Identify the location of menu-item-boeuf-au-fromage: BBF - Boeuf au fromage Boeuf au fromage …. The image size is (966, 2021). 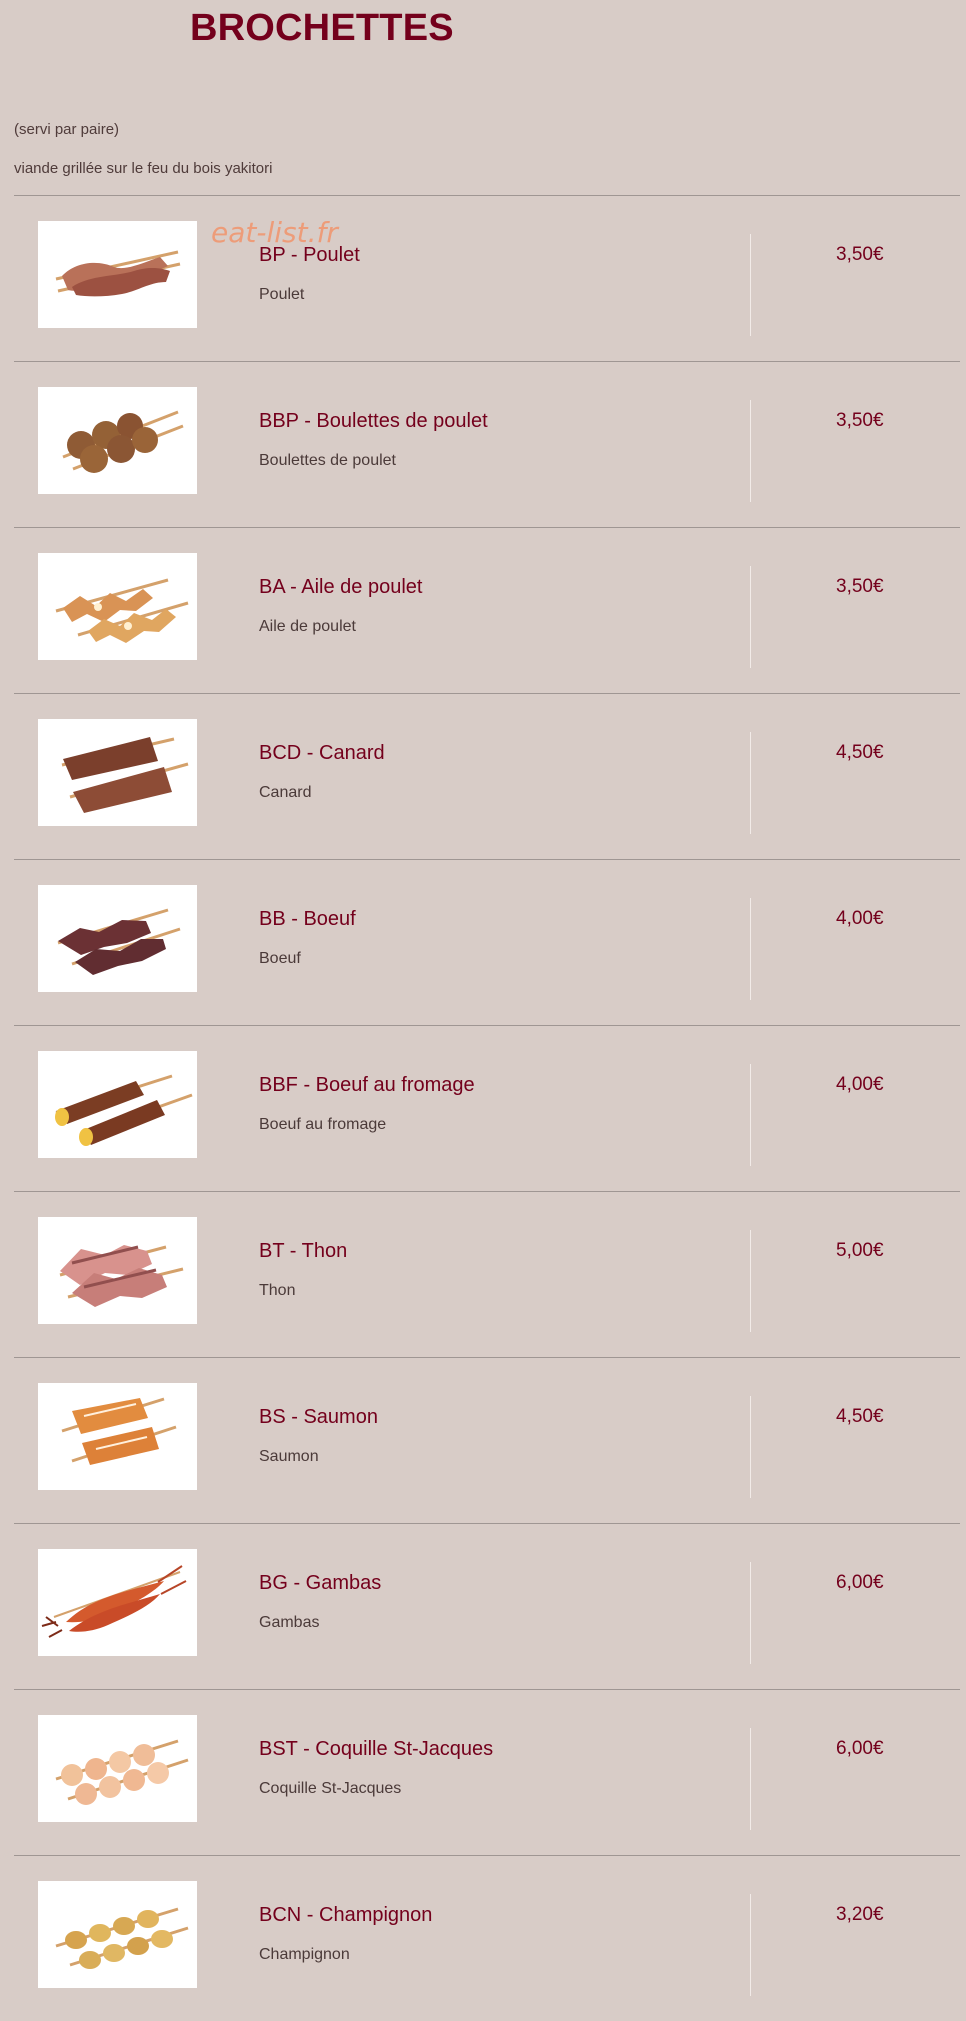
(487, 1108).